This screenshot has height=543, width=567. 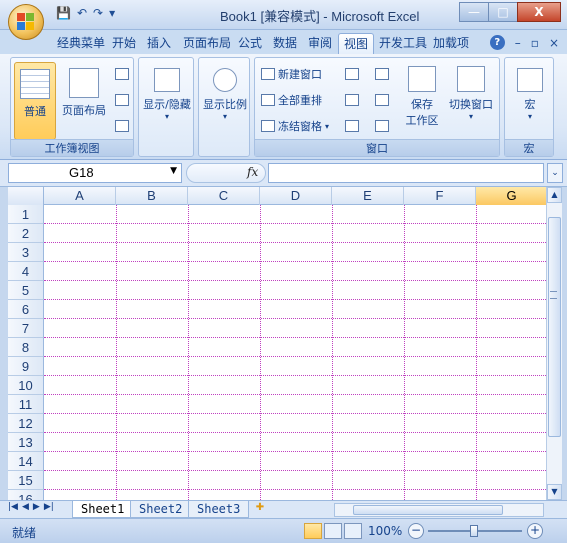 What do you see at coordinates (81, 43) in the screenshot?
I see `tab-classic-menu: 经典菜单` at bounding box center [81, 43].